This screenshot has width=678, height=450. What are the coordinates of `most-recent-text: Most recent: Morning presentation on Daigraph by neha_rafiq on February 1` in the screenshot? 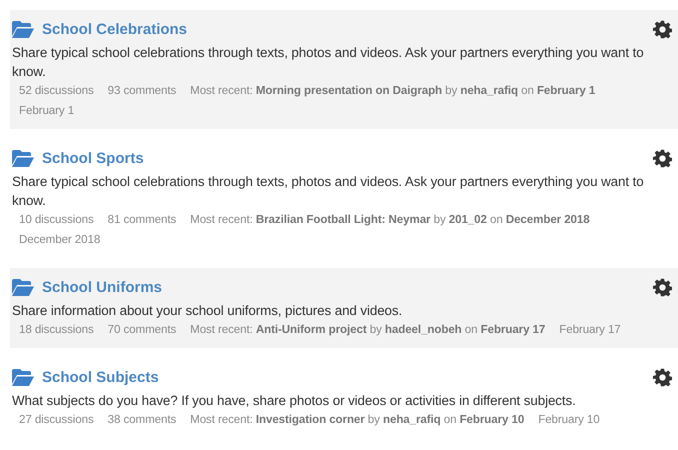 It's located at (393, 91).